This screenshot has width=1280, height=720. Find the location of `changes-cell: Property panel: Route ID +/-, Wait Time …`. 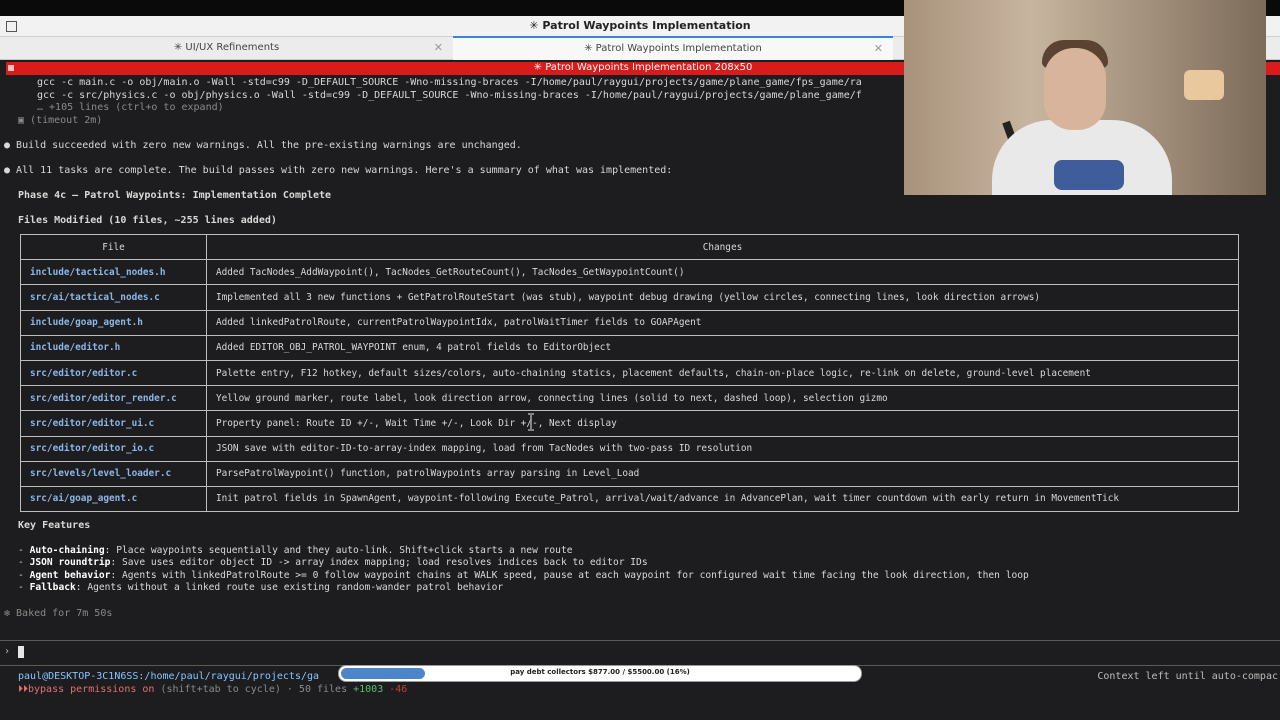

changes-cell: Property panel: Route ID +/-, Wait Time … is located at coordinates (722, 423).